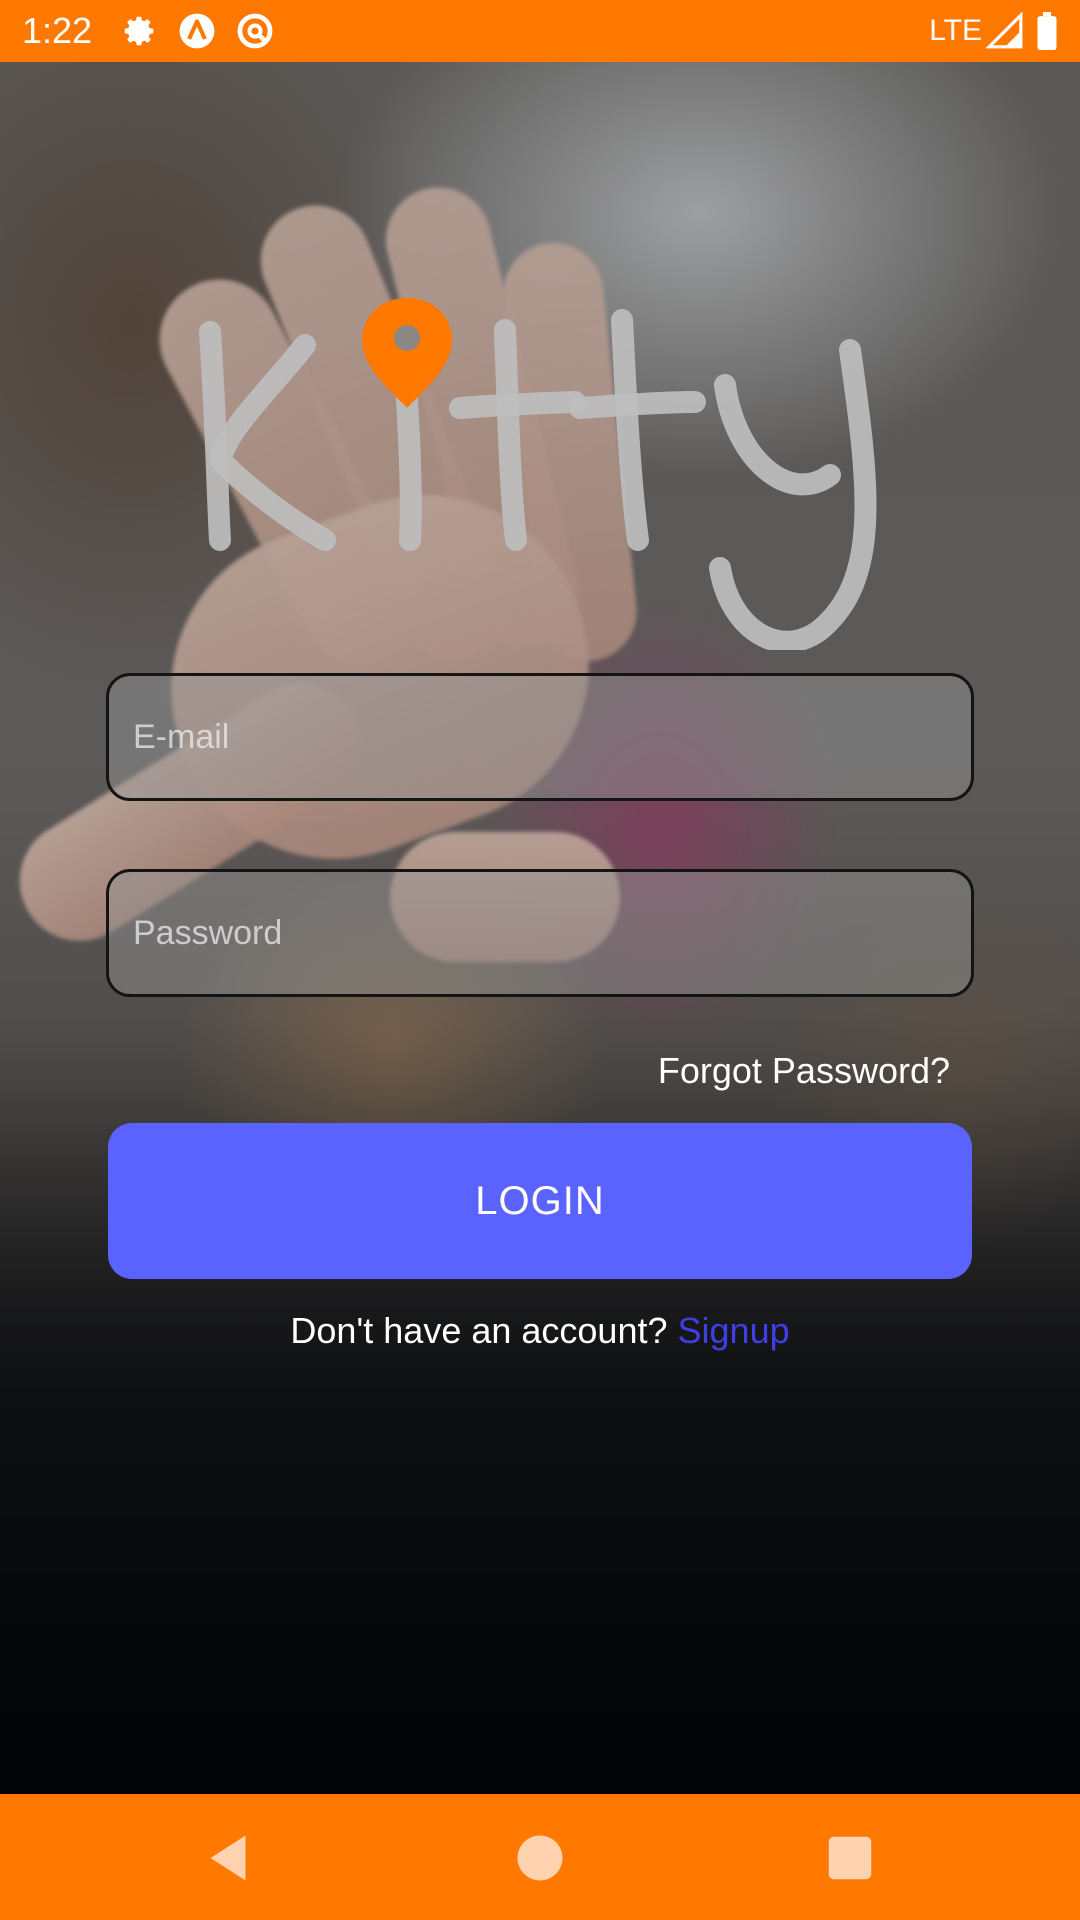  What do you see at coordinates (1004, 30) in the screenshot?
I see `signal-icon` at bounding box center [1004, 30].